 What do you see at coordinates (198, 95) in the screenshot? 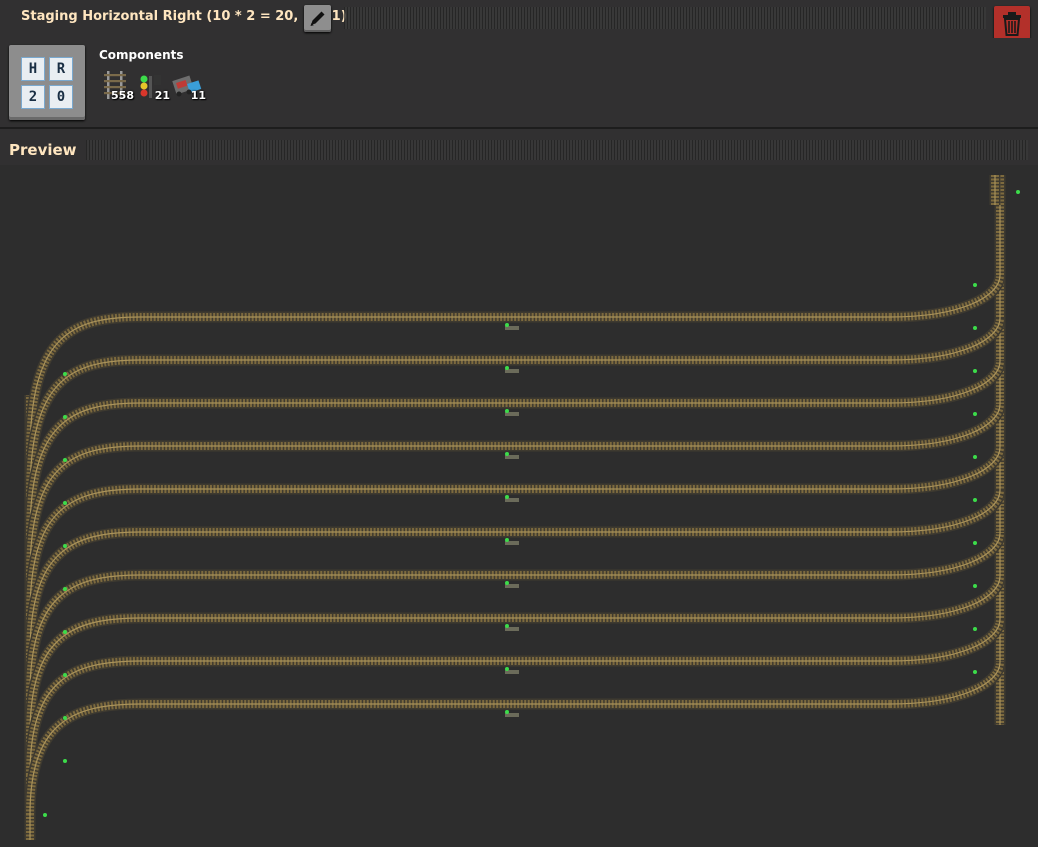
I see `component-count: 11` at bounding box center [198, 95].